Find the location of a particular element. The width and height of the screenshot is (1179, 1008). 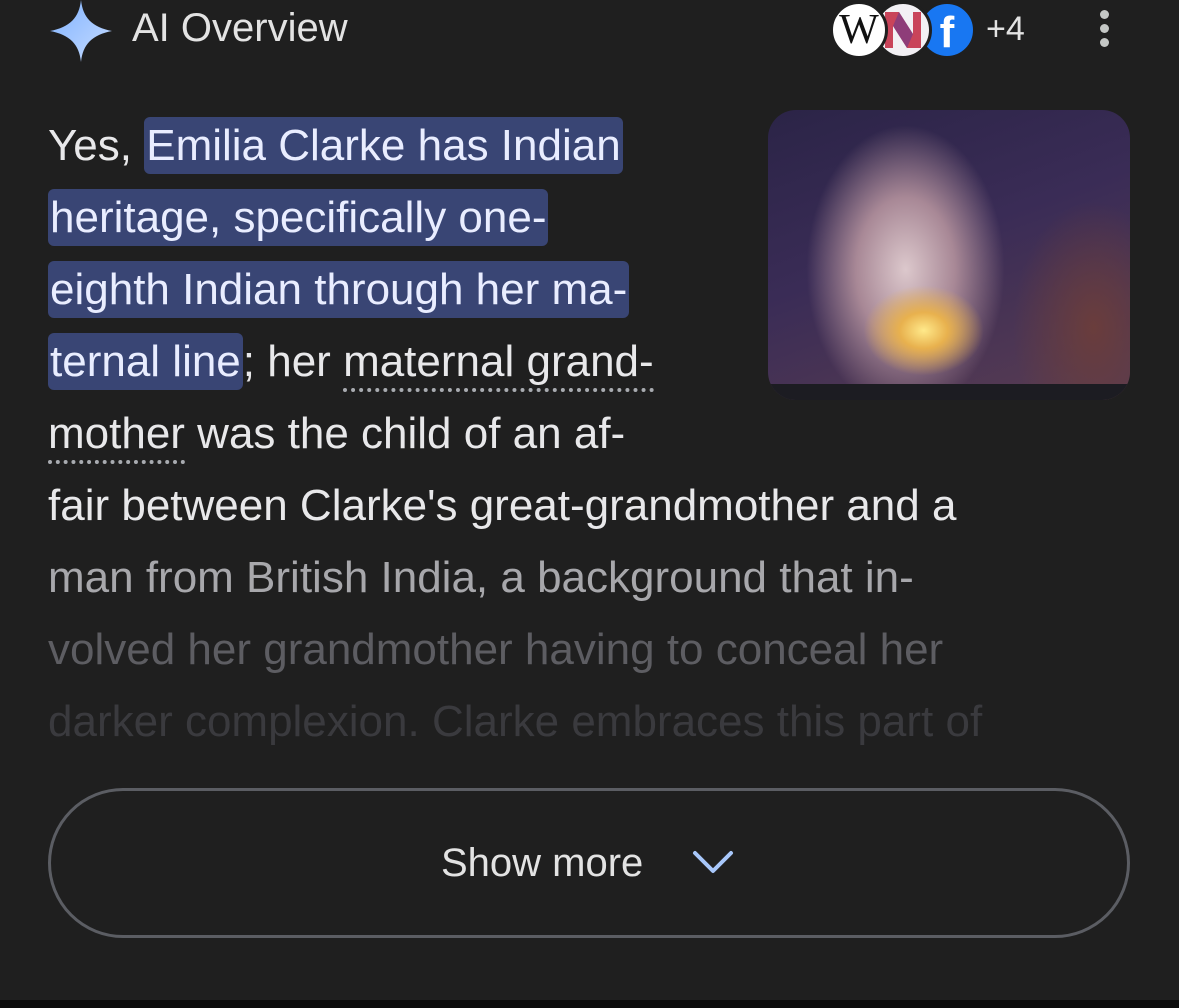

answer-line: mother was the child of an af- is located at coordinates (593, 434).